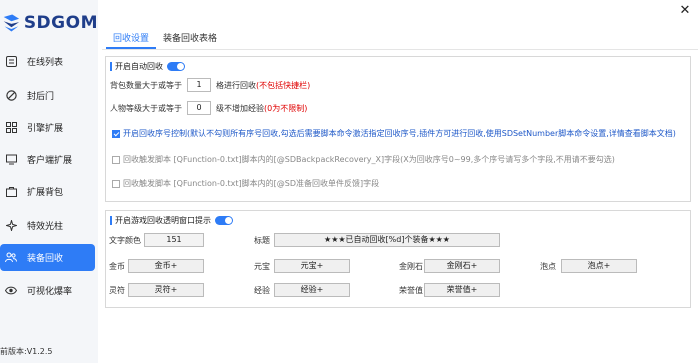 This screenshot has width=700, height=363. What do you see at coordinates (116, 133) in the screenshot?
I see `number-control-checkbox` at bounding box center [116, 133].